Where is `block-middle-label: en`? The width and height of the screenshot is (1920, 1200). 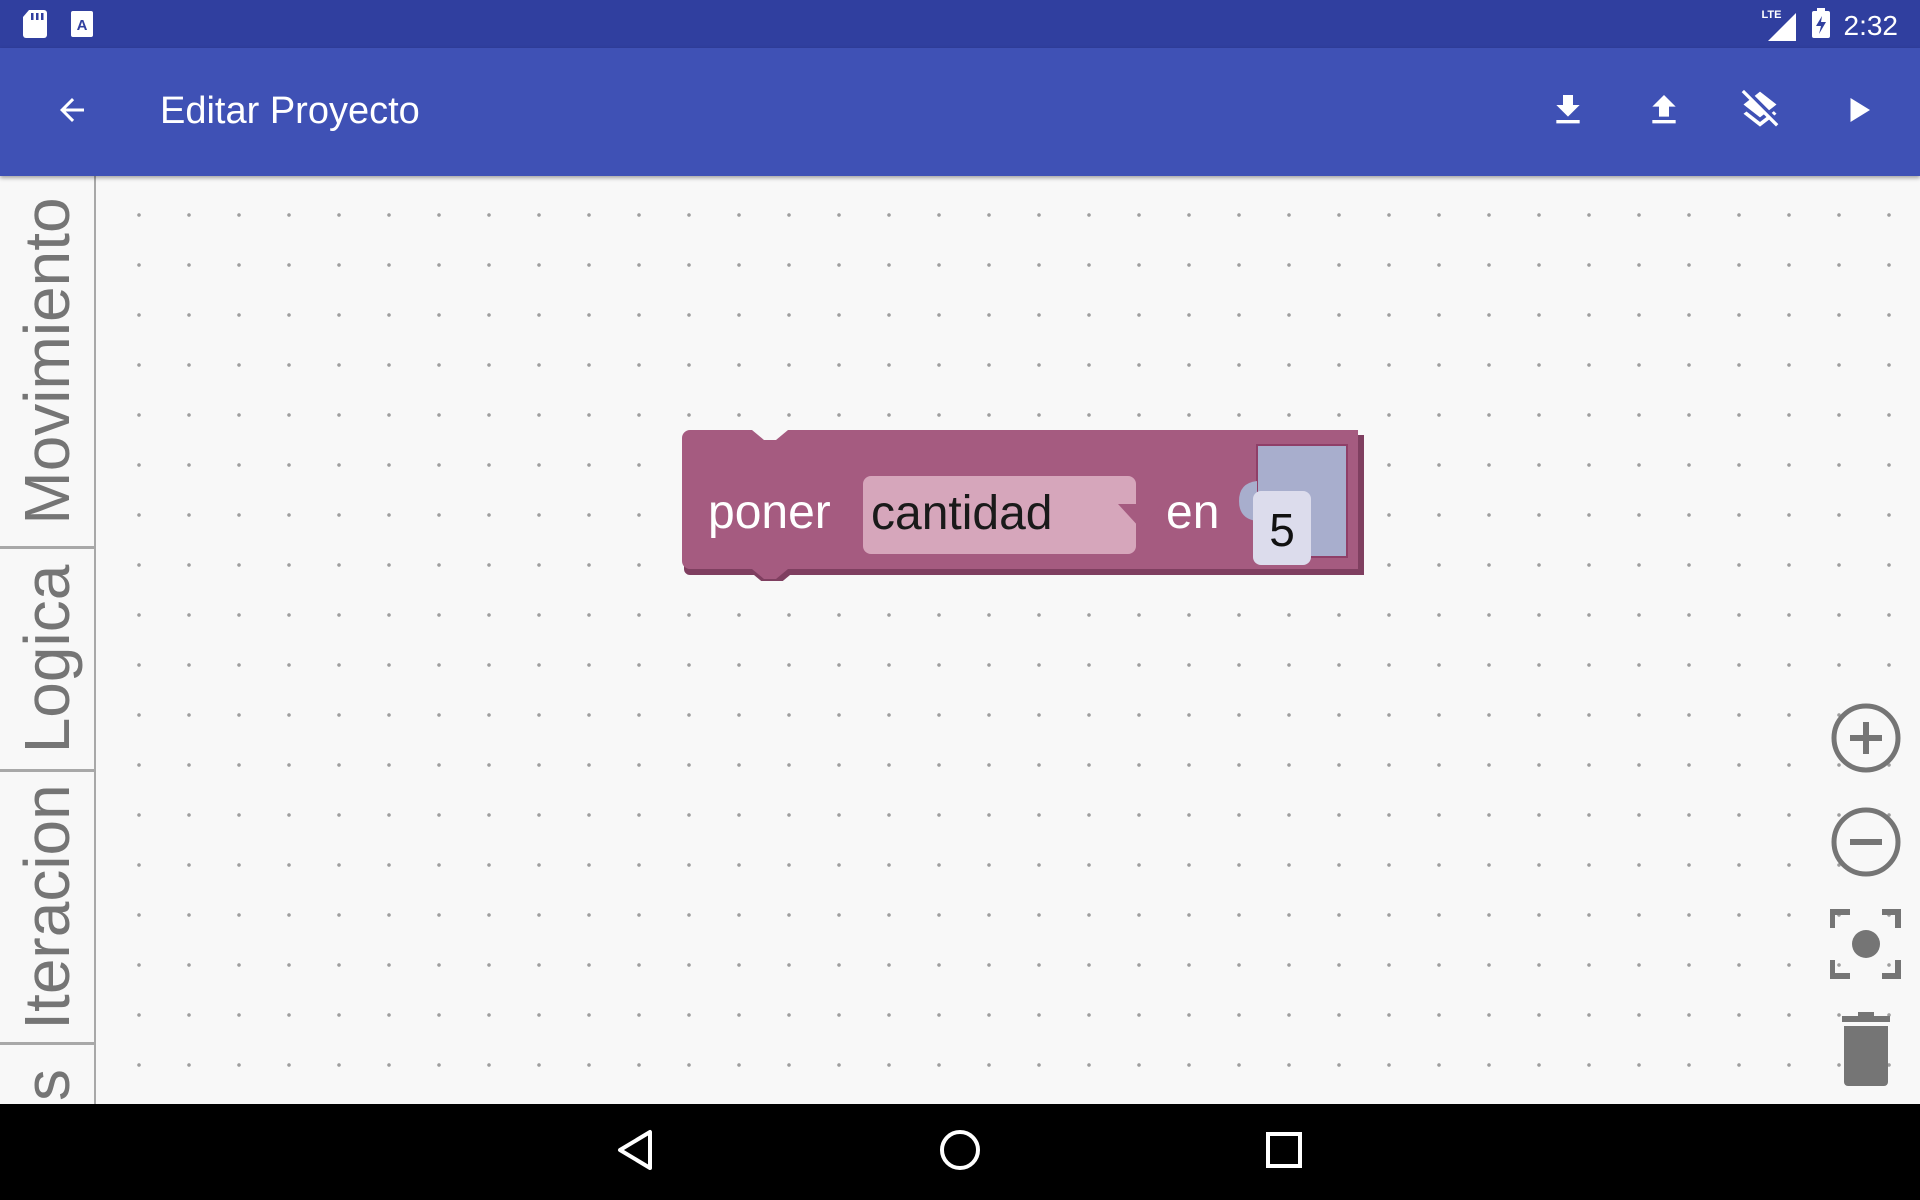 block-middle-label: en is located at coordinates (1193, 512).